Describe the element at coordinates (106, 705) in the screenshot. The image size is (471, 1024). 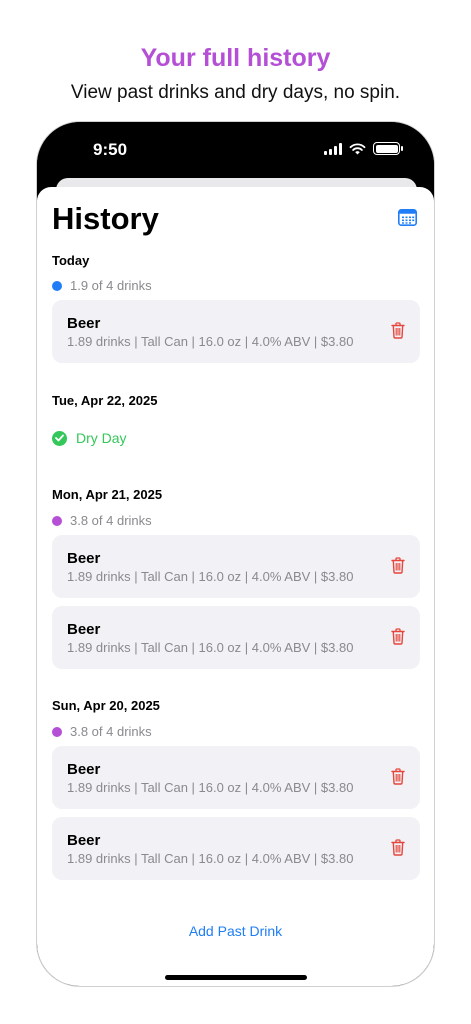
I see `section-date: Sun, Apr 20, 2025` at that location.